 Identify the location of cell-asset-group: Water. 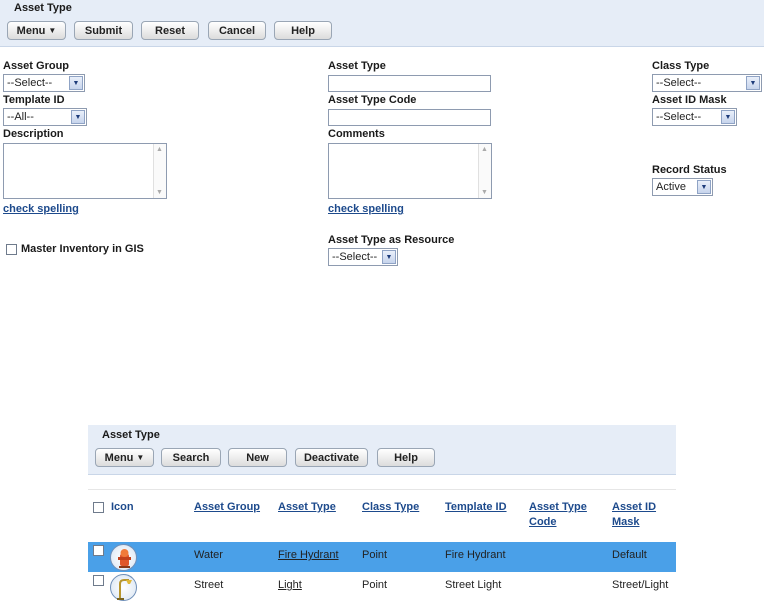
(208, 555).